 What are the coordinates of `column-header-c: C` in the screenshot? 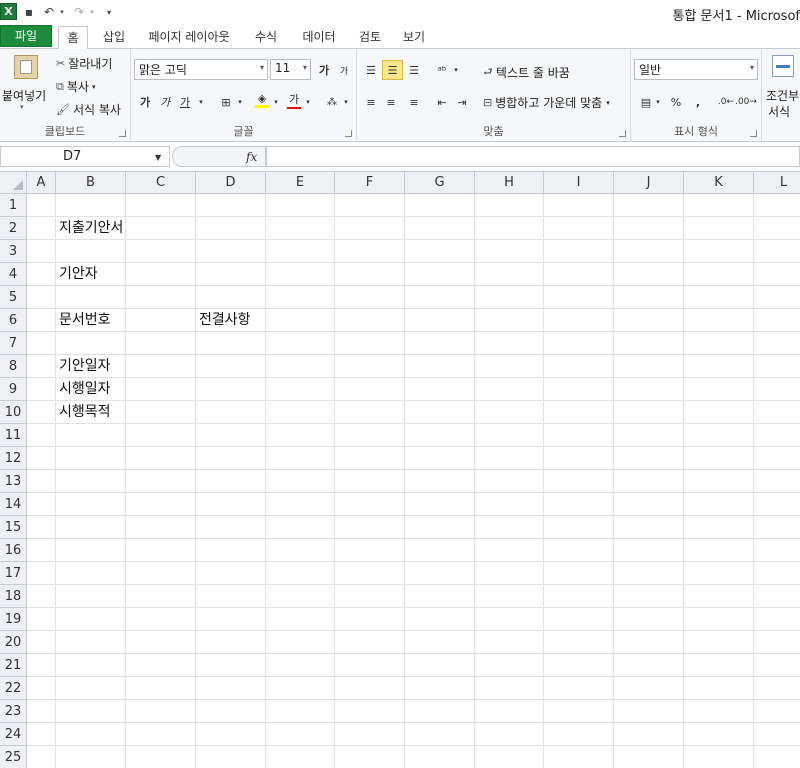 It's located at (161, 183).